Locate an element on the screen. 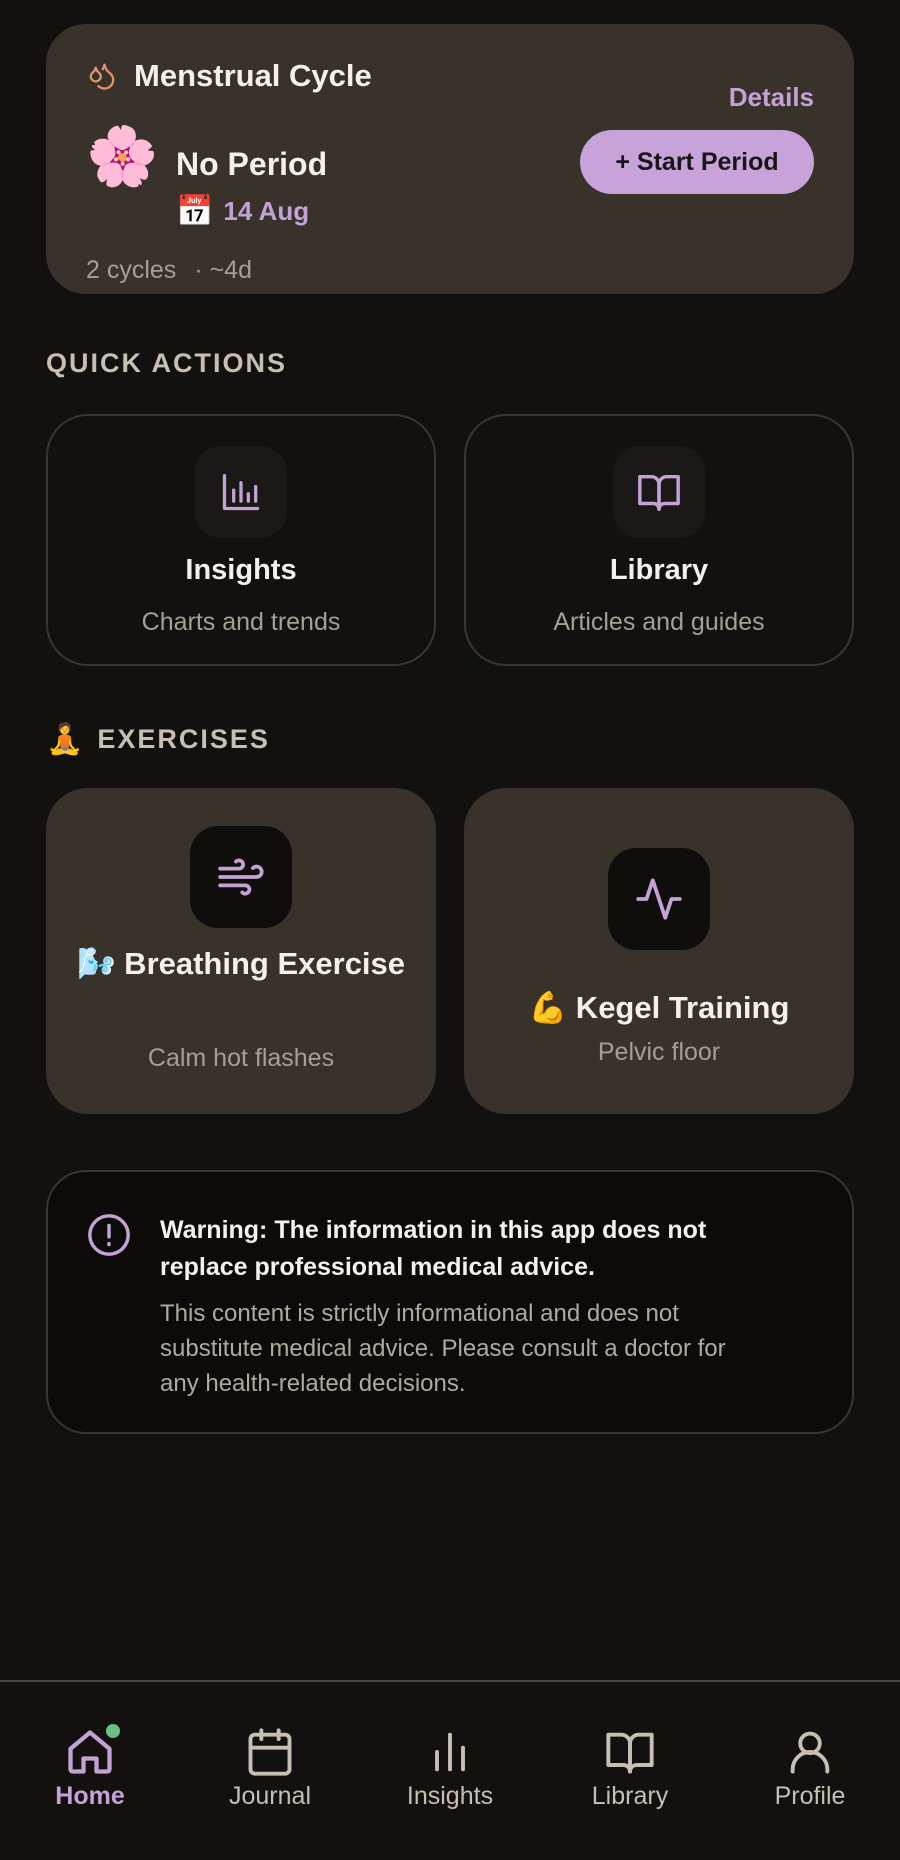 The width and height of the screenshot is (900, 1860). nav-label: Insights is located at coordinates (450, 1796).